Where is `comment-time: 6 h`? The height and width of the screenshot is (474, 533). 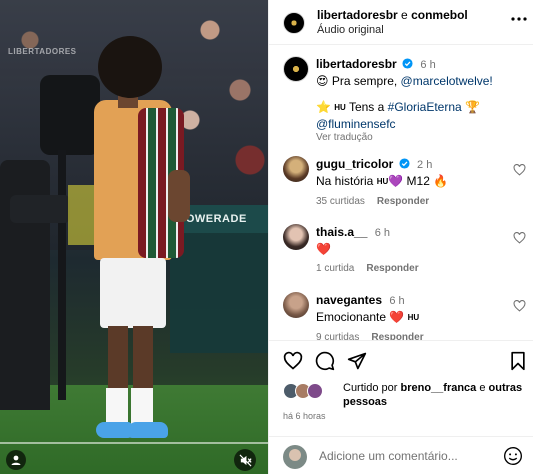 comment-time: 6 h is located at coordinates (397, 301).